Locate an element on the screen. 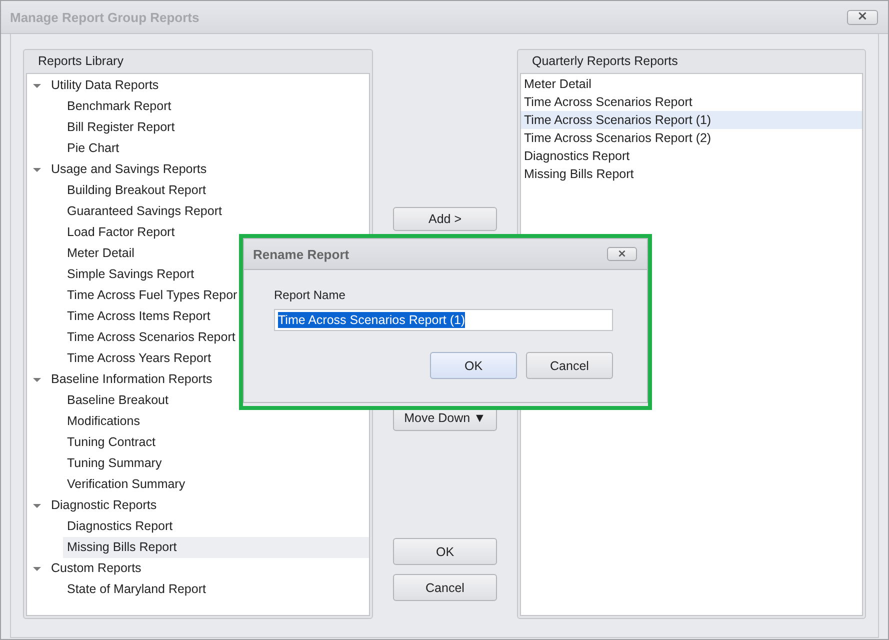  list-item: Time Across Scenarios Report (1) is located at coordinates (691, 120).